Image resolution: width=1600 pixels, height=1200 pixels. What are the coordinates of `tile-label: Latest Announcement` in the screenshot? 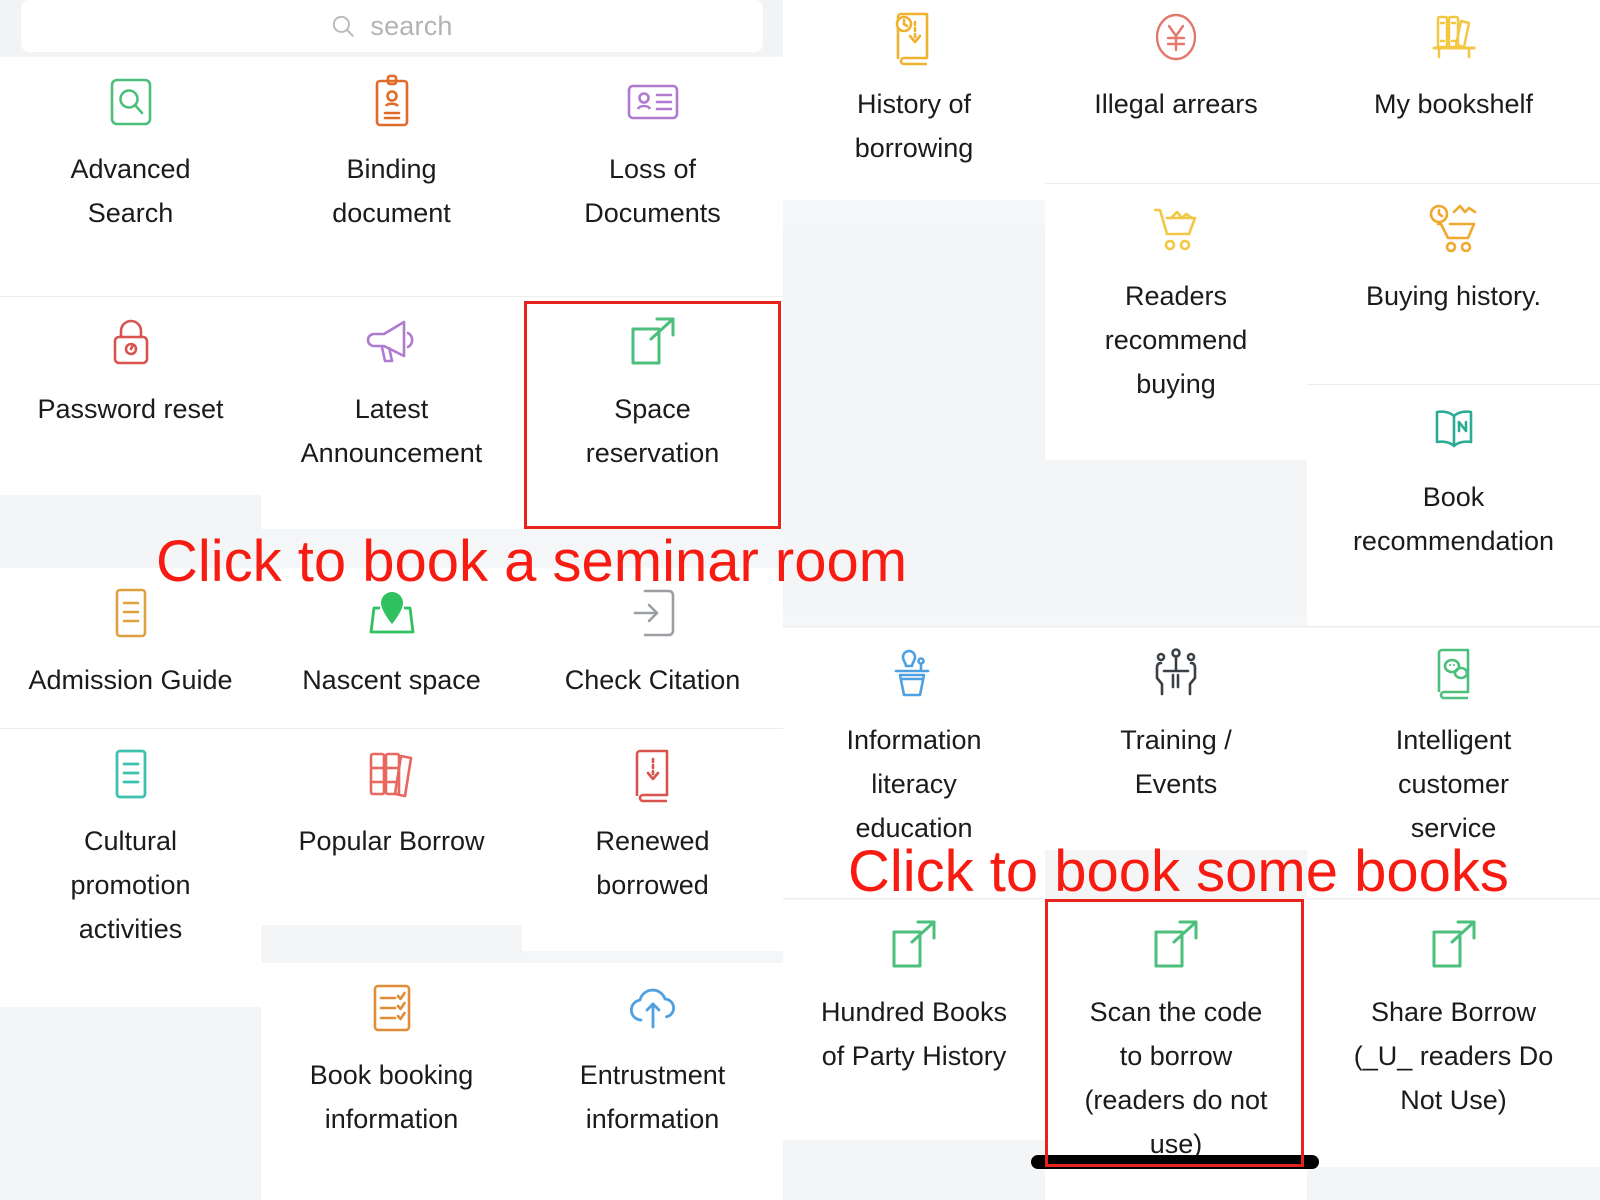 It's located at (391, 431).